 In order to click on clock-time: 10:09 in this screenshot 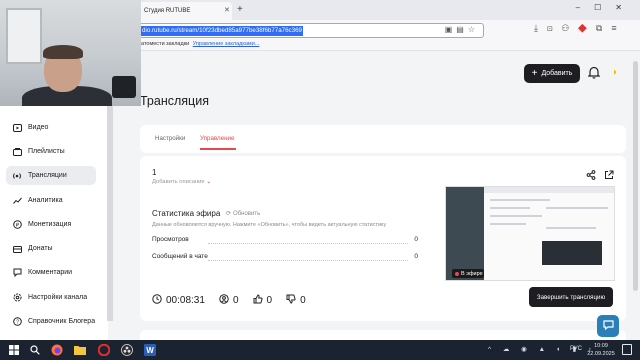, I will do `click(601, 346)`.